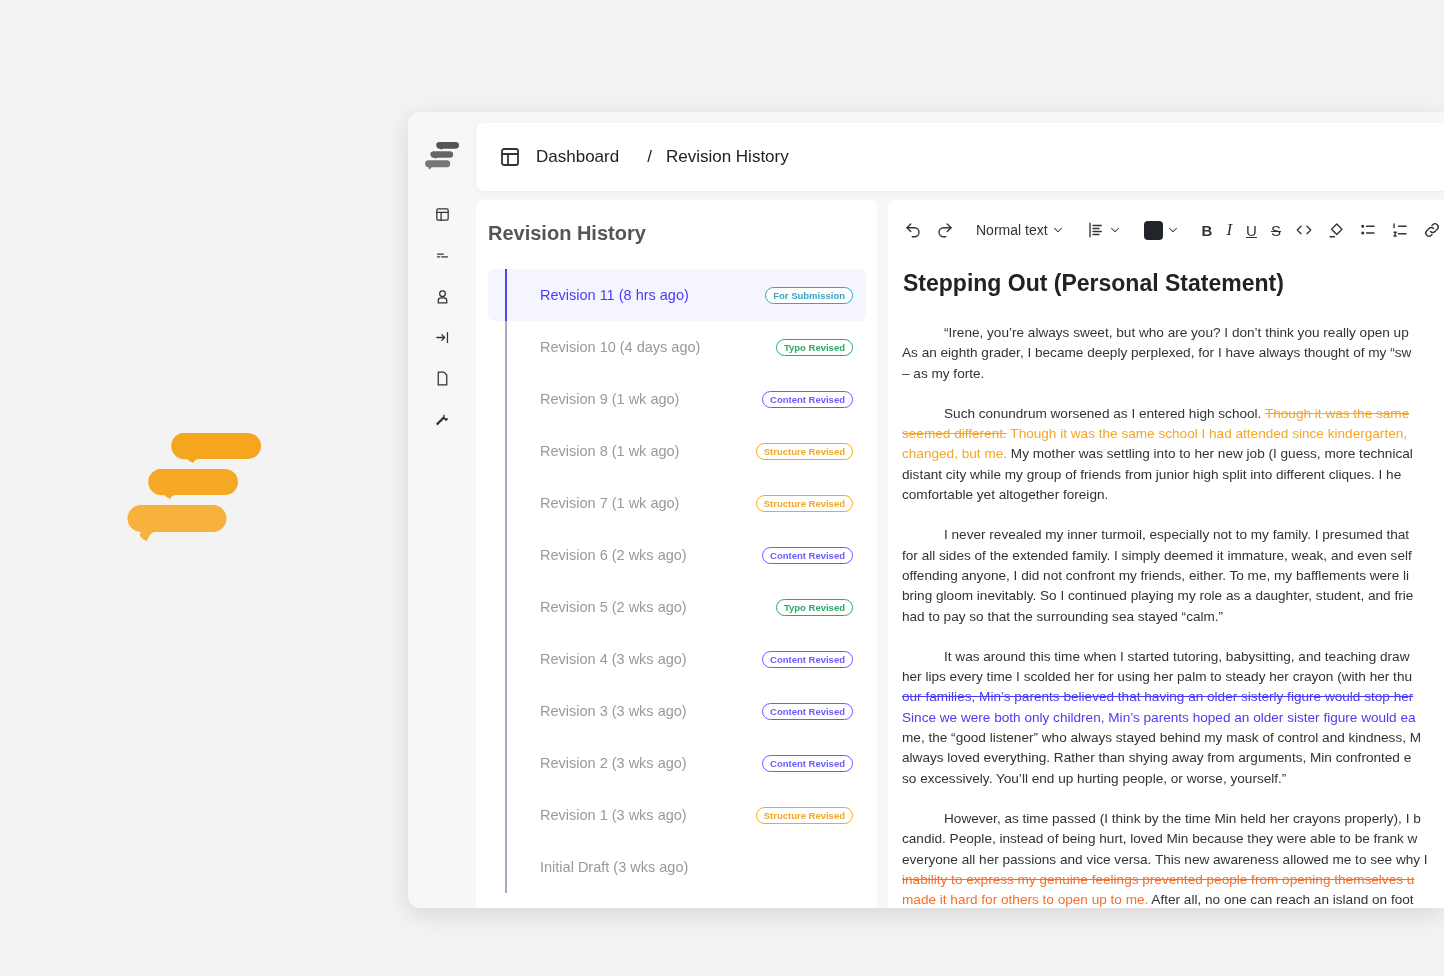 This screenshot has width=1444, height=976. Describe the element at coordinates (1158, 697) in the screenshot. I see `text-line: our families, Min’s parents believed that having an older sisterly figure would stop her` at that location.